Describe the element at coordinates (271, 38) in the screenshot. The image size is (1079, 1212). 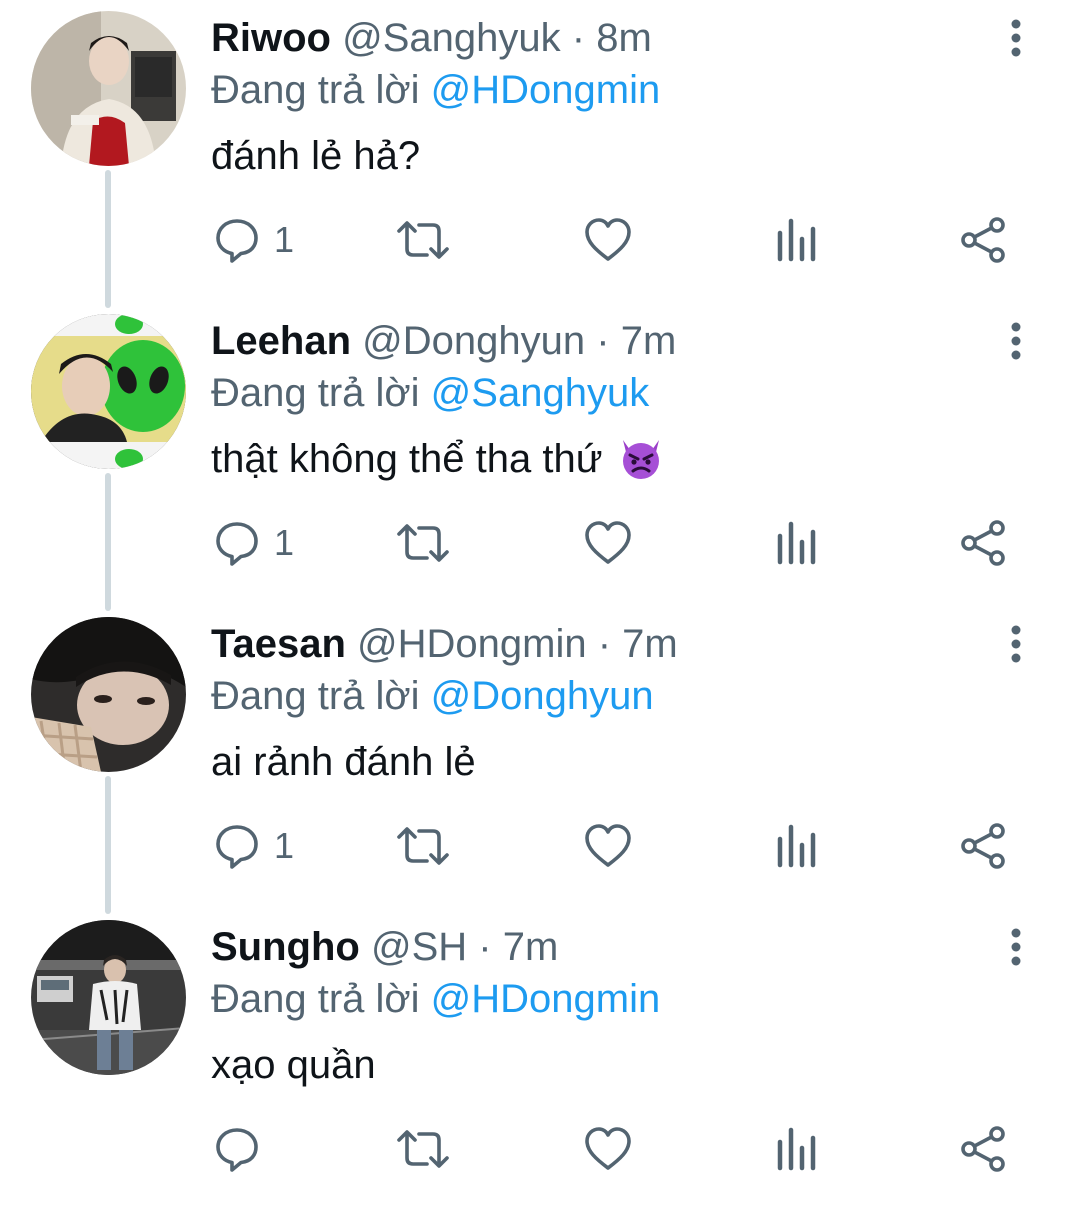
I see `display-name: Riwoo` at that location.